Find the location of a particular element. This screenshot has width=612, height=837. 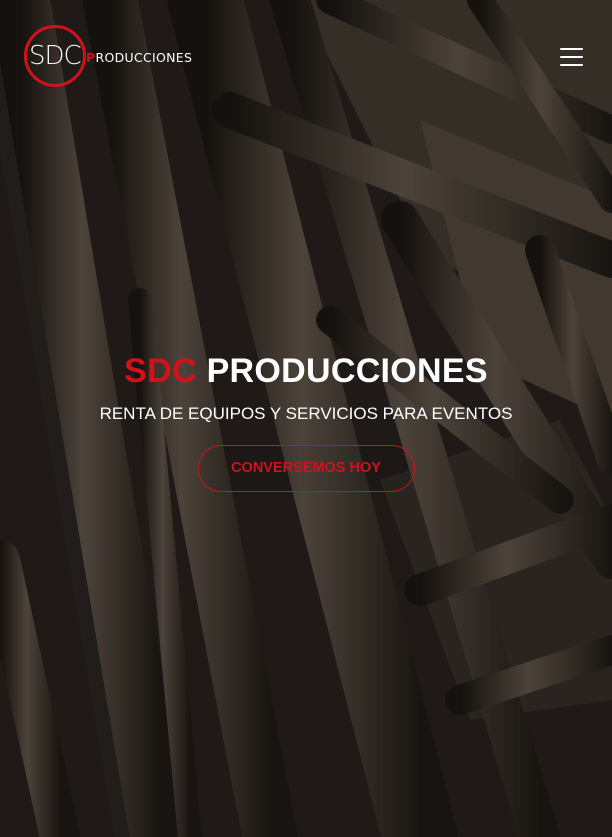

logo-wordmark-rest: RODUCCIONES is located at coordinates (144, 57).